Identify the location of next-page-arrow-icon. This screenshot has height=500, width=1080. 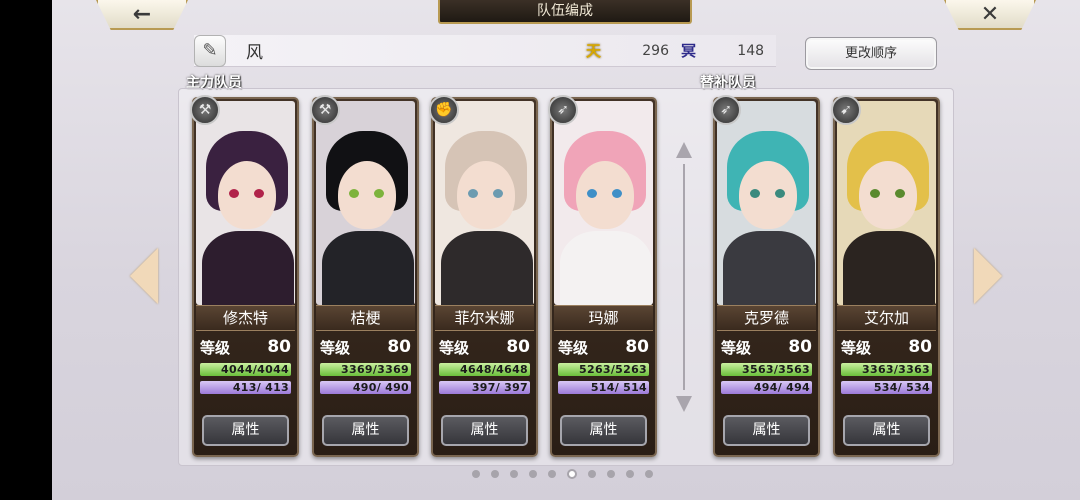
(988, 276).